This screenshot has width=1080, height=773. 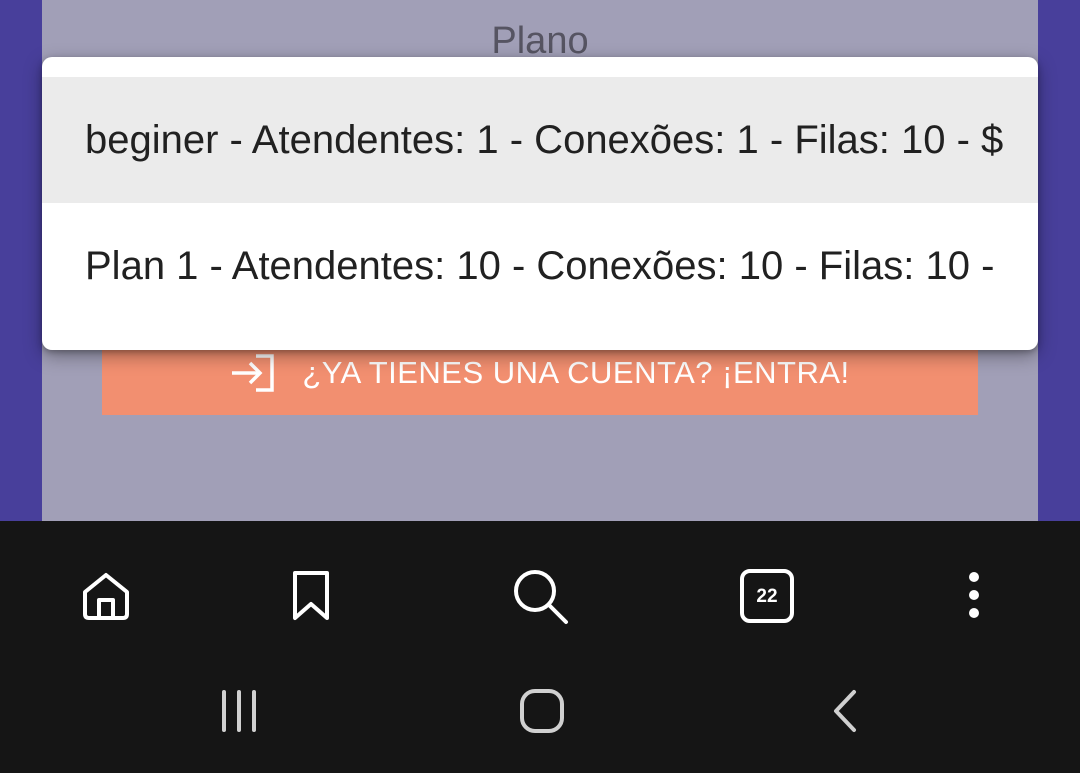 I want to click on bookmark-icon, so click(x=311, y=595).